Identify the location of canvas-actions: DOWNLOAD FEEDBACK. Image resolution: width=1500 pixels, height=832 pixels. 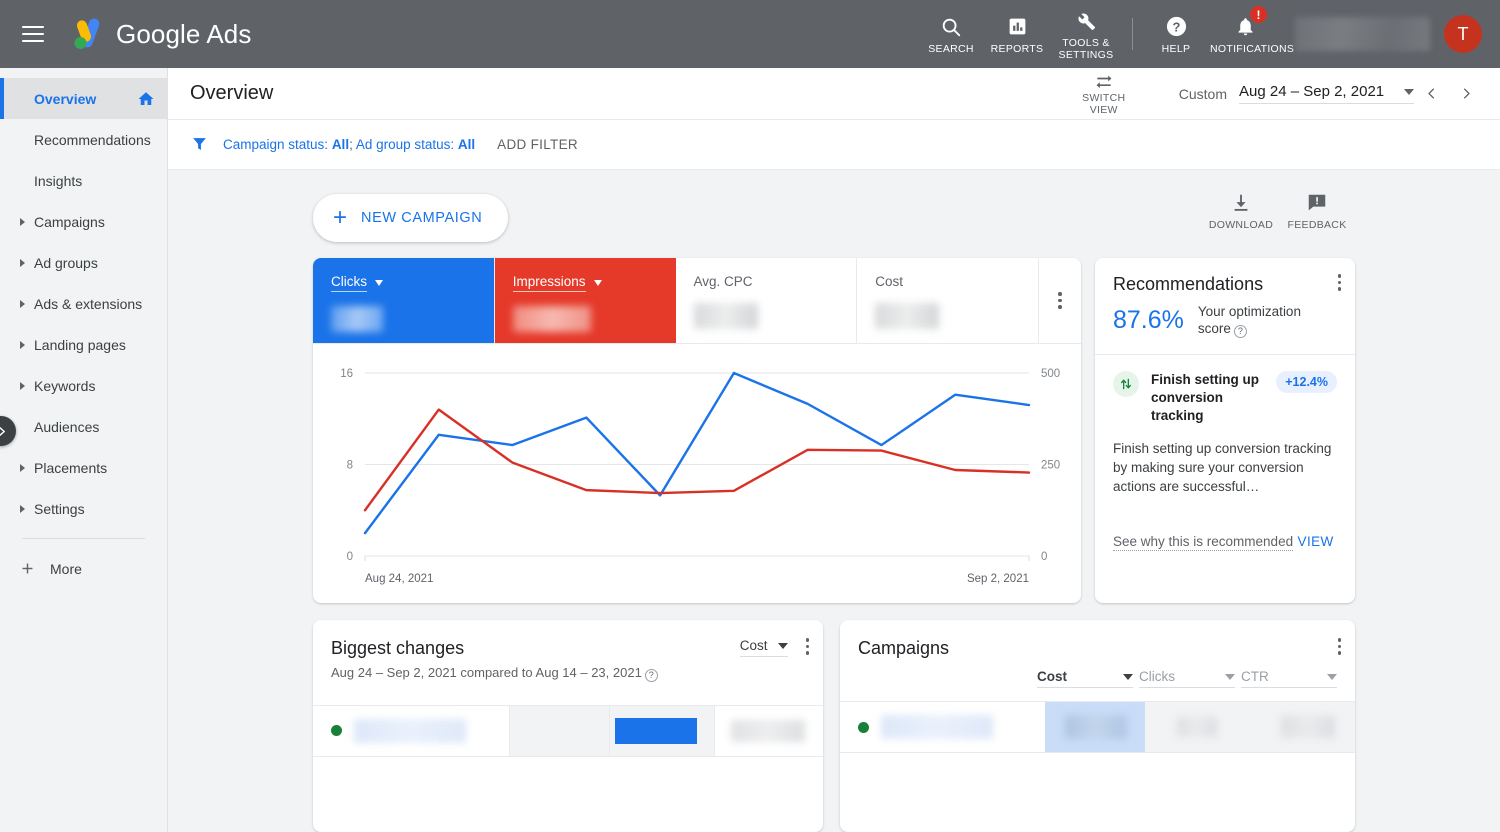
(1279, 211).